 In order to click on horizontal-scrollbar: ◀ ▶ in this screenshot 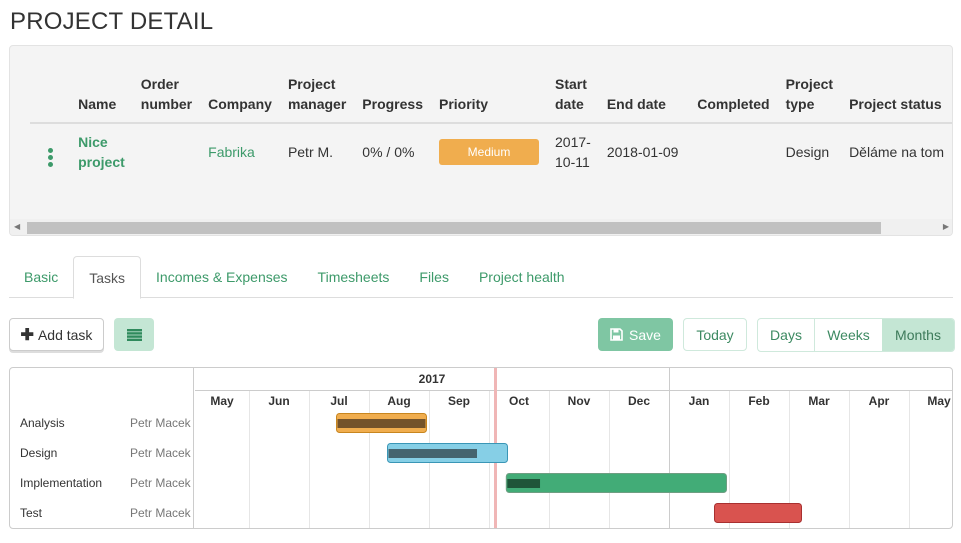, I will do `click(481, 227)`.